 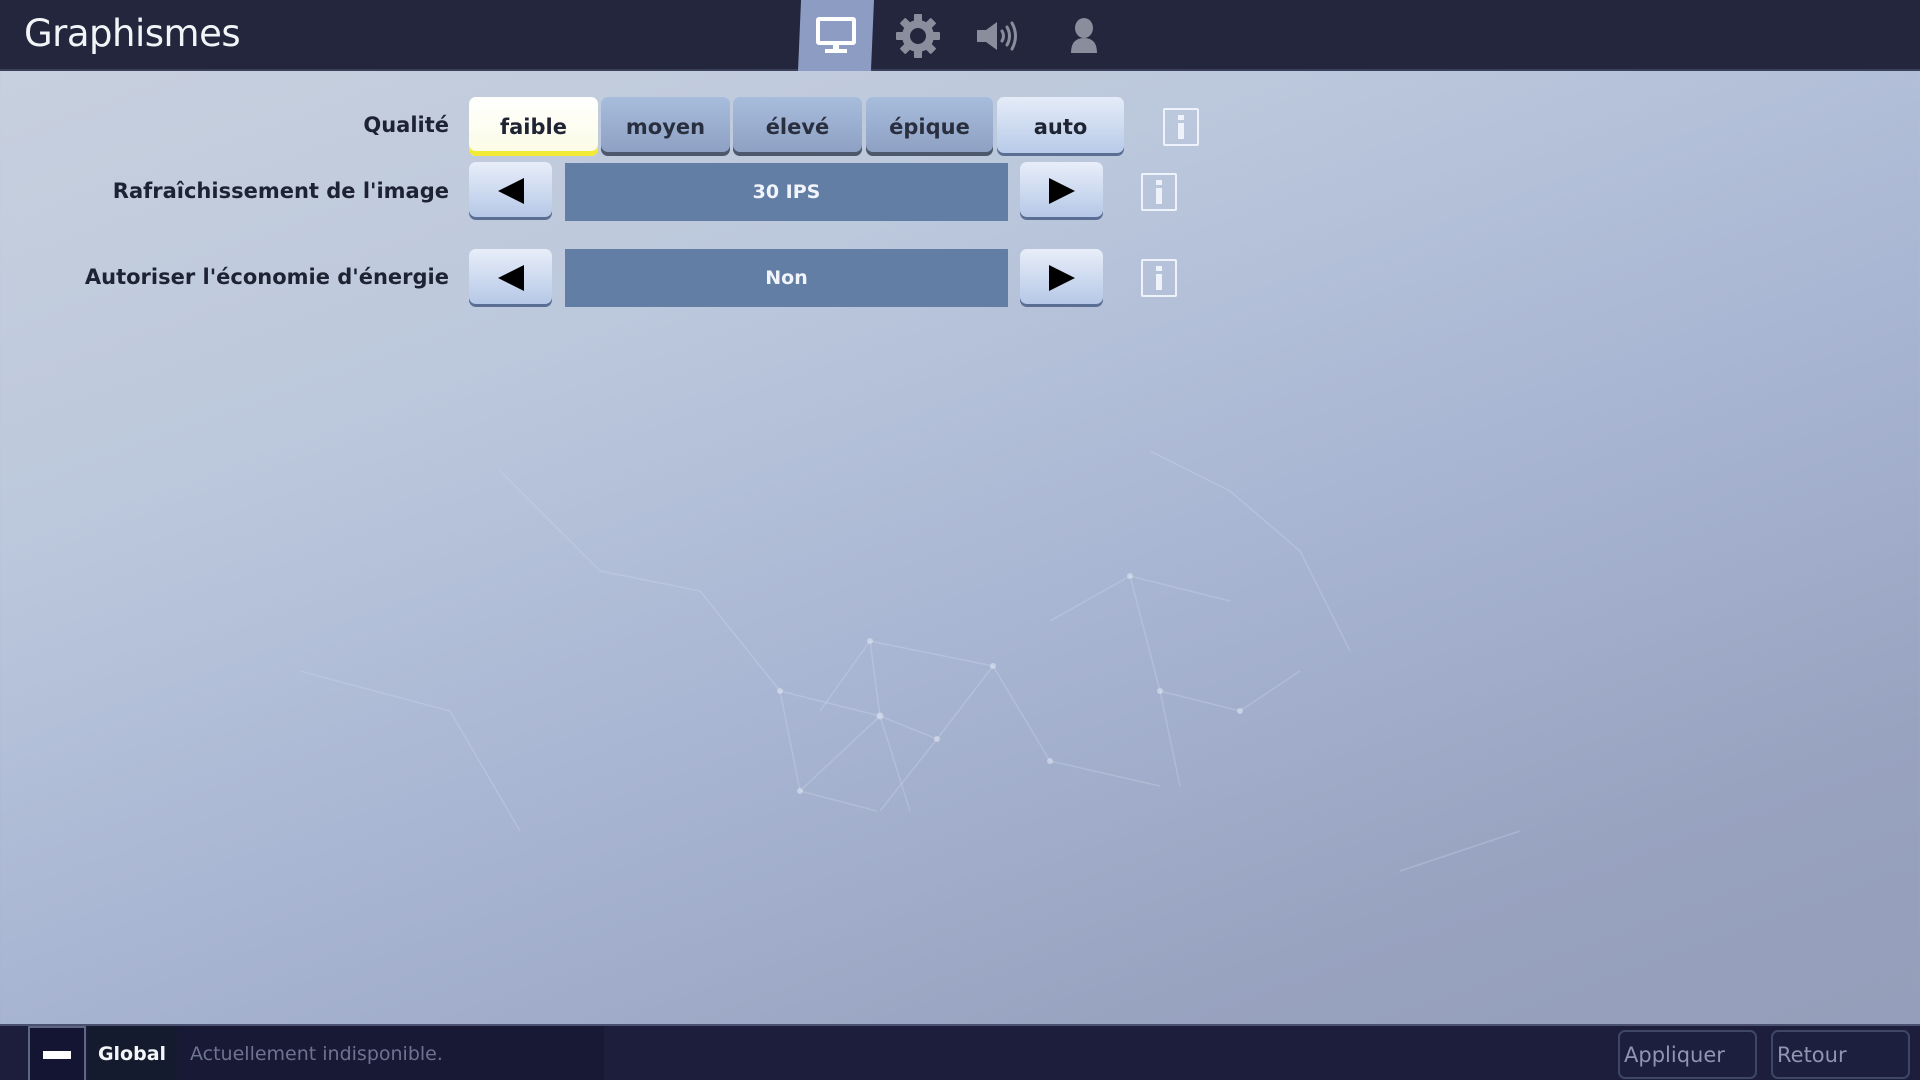 I want to click on quality-info-button, so click(x=1181, y=127).